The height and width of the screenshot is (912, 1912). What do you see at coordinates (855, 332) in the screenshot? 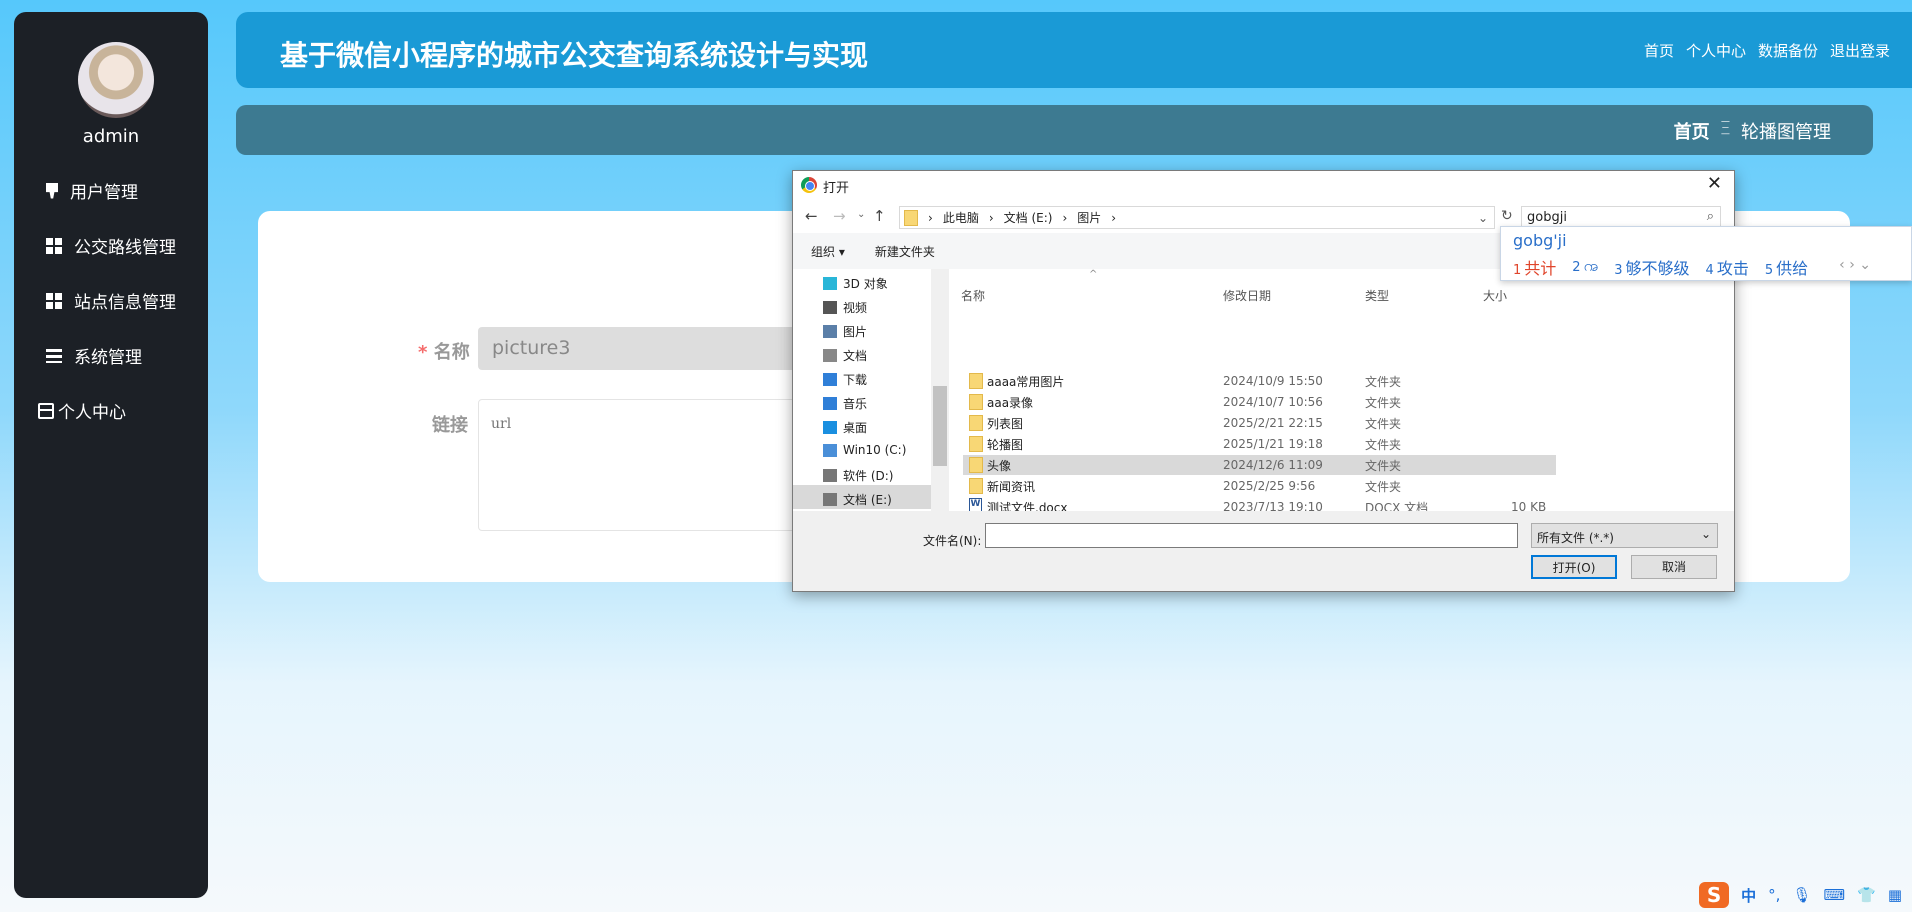
I see `nav-label: 图片` at bounding box center [855, 332].